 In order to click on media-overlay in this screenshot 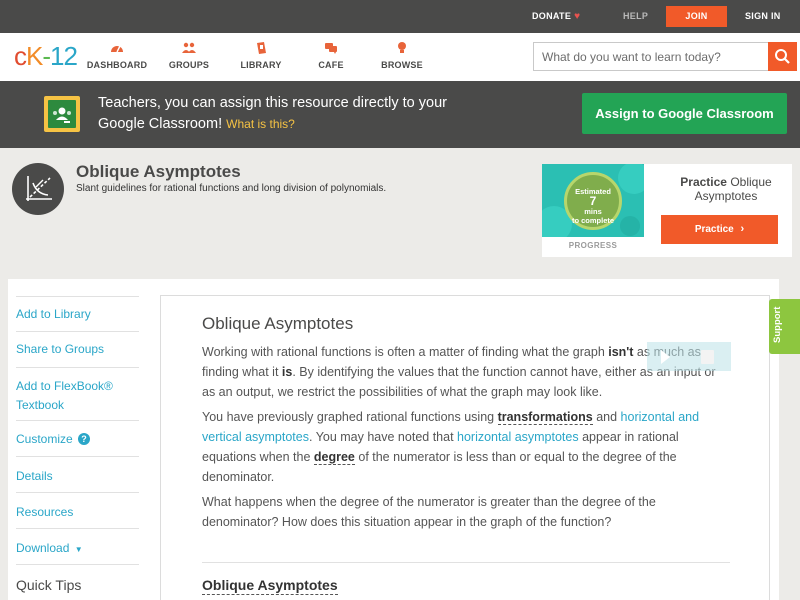, I will do `click(689, 356)`.